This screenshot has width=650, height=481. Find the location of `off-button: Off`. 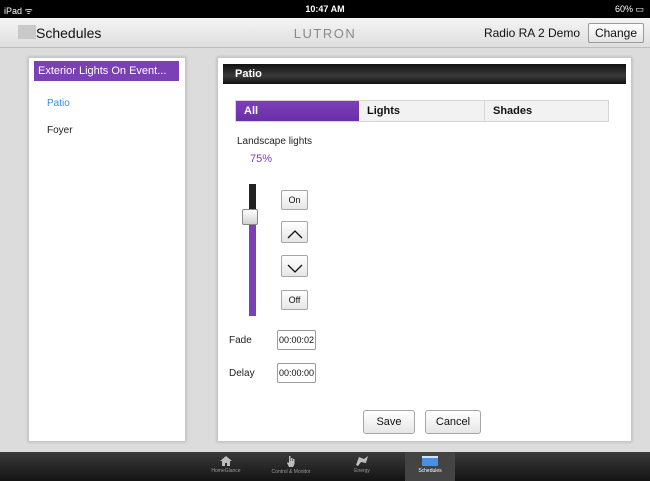

off-button: Off is located at coordinates (294, 300).